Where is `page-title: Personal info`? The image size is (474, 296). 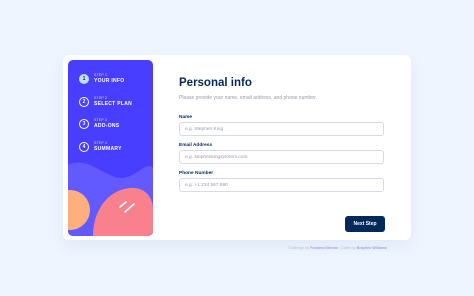 page-title: Personal info is located at coordinates (215, 83).